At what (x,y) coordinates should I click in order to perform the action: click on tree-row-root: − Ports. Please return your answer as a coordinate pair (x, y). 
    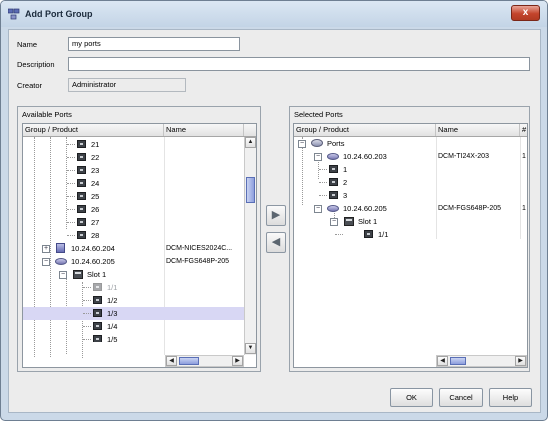
    Looking at the image, I should click on (410, 143).